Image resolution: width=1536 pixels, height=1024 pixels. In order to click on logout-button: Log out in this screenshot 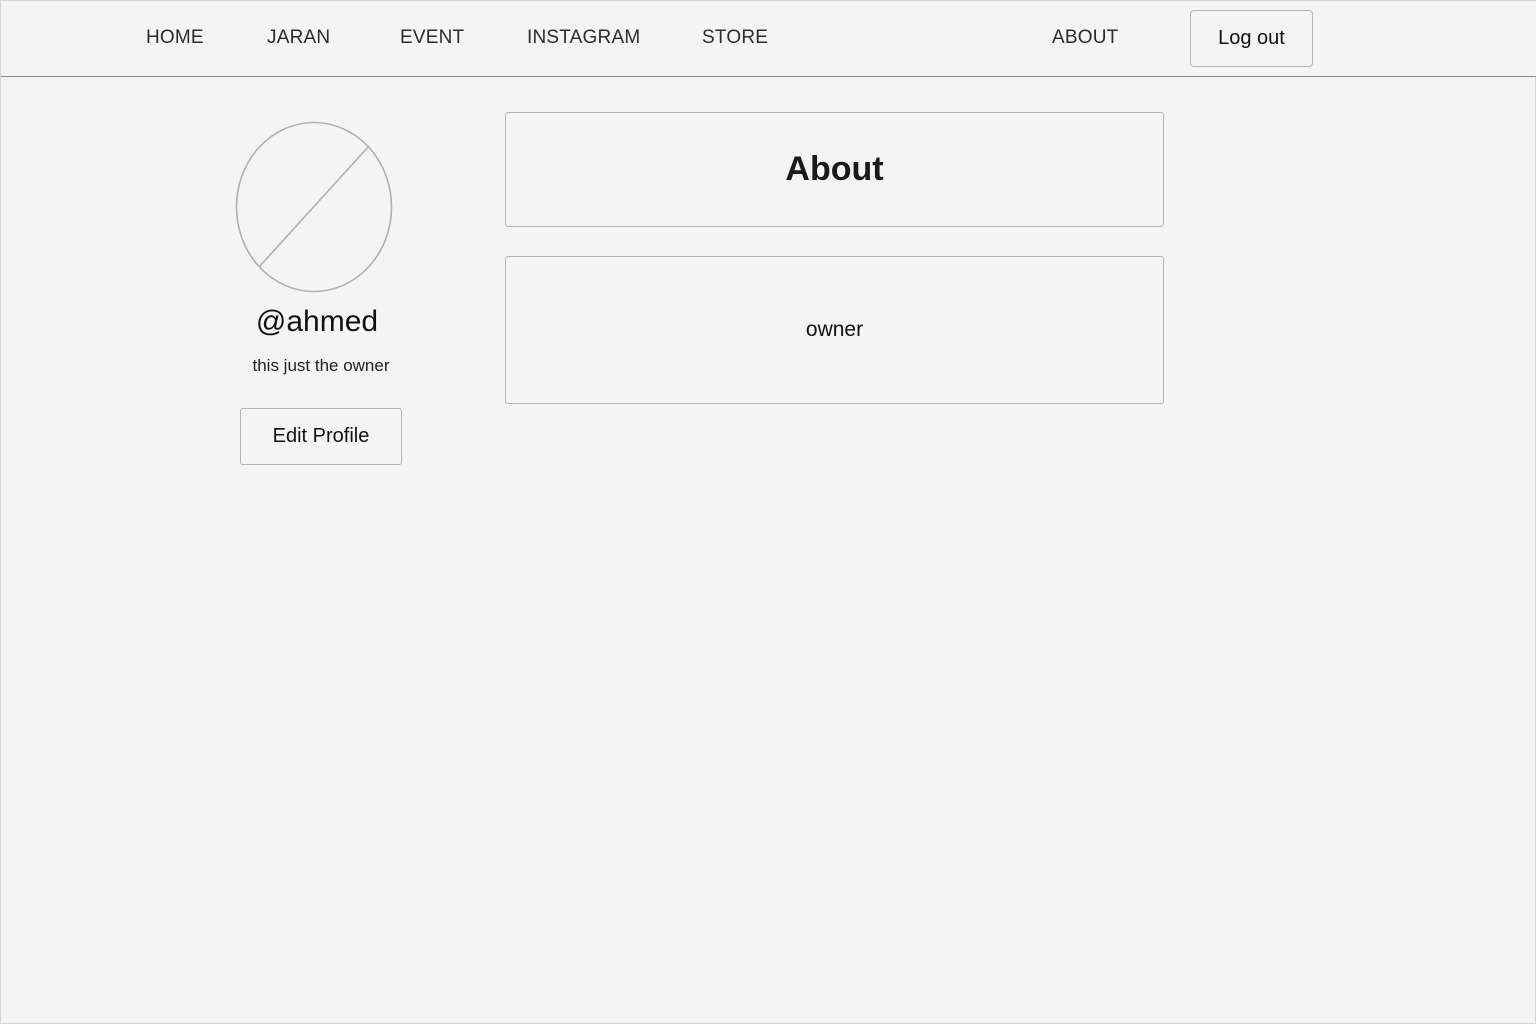, I will do `click(1251, 38)`.